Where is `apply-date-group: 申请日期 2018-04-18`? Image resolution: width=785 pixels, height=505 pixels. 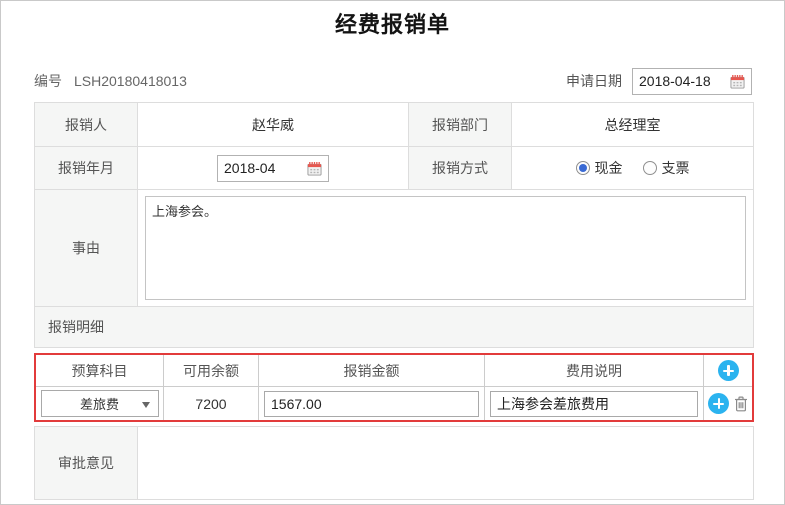 apply-date-group: 申请日期 2018-04-18 is located at coordinates (659, 81).